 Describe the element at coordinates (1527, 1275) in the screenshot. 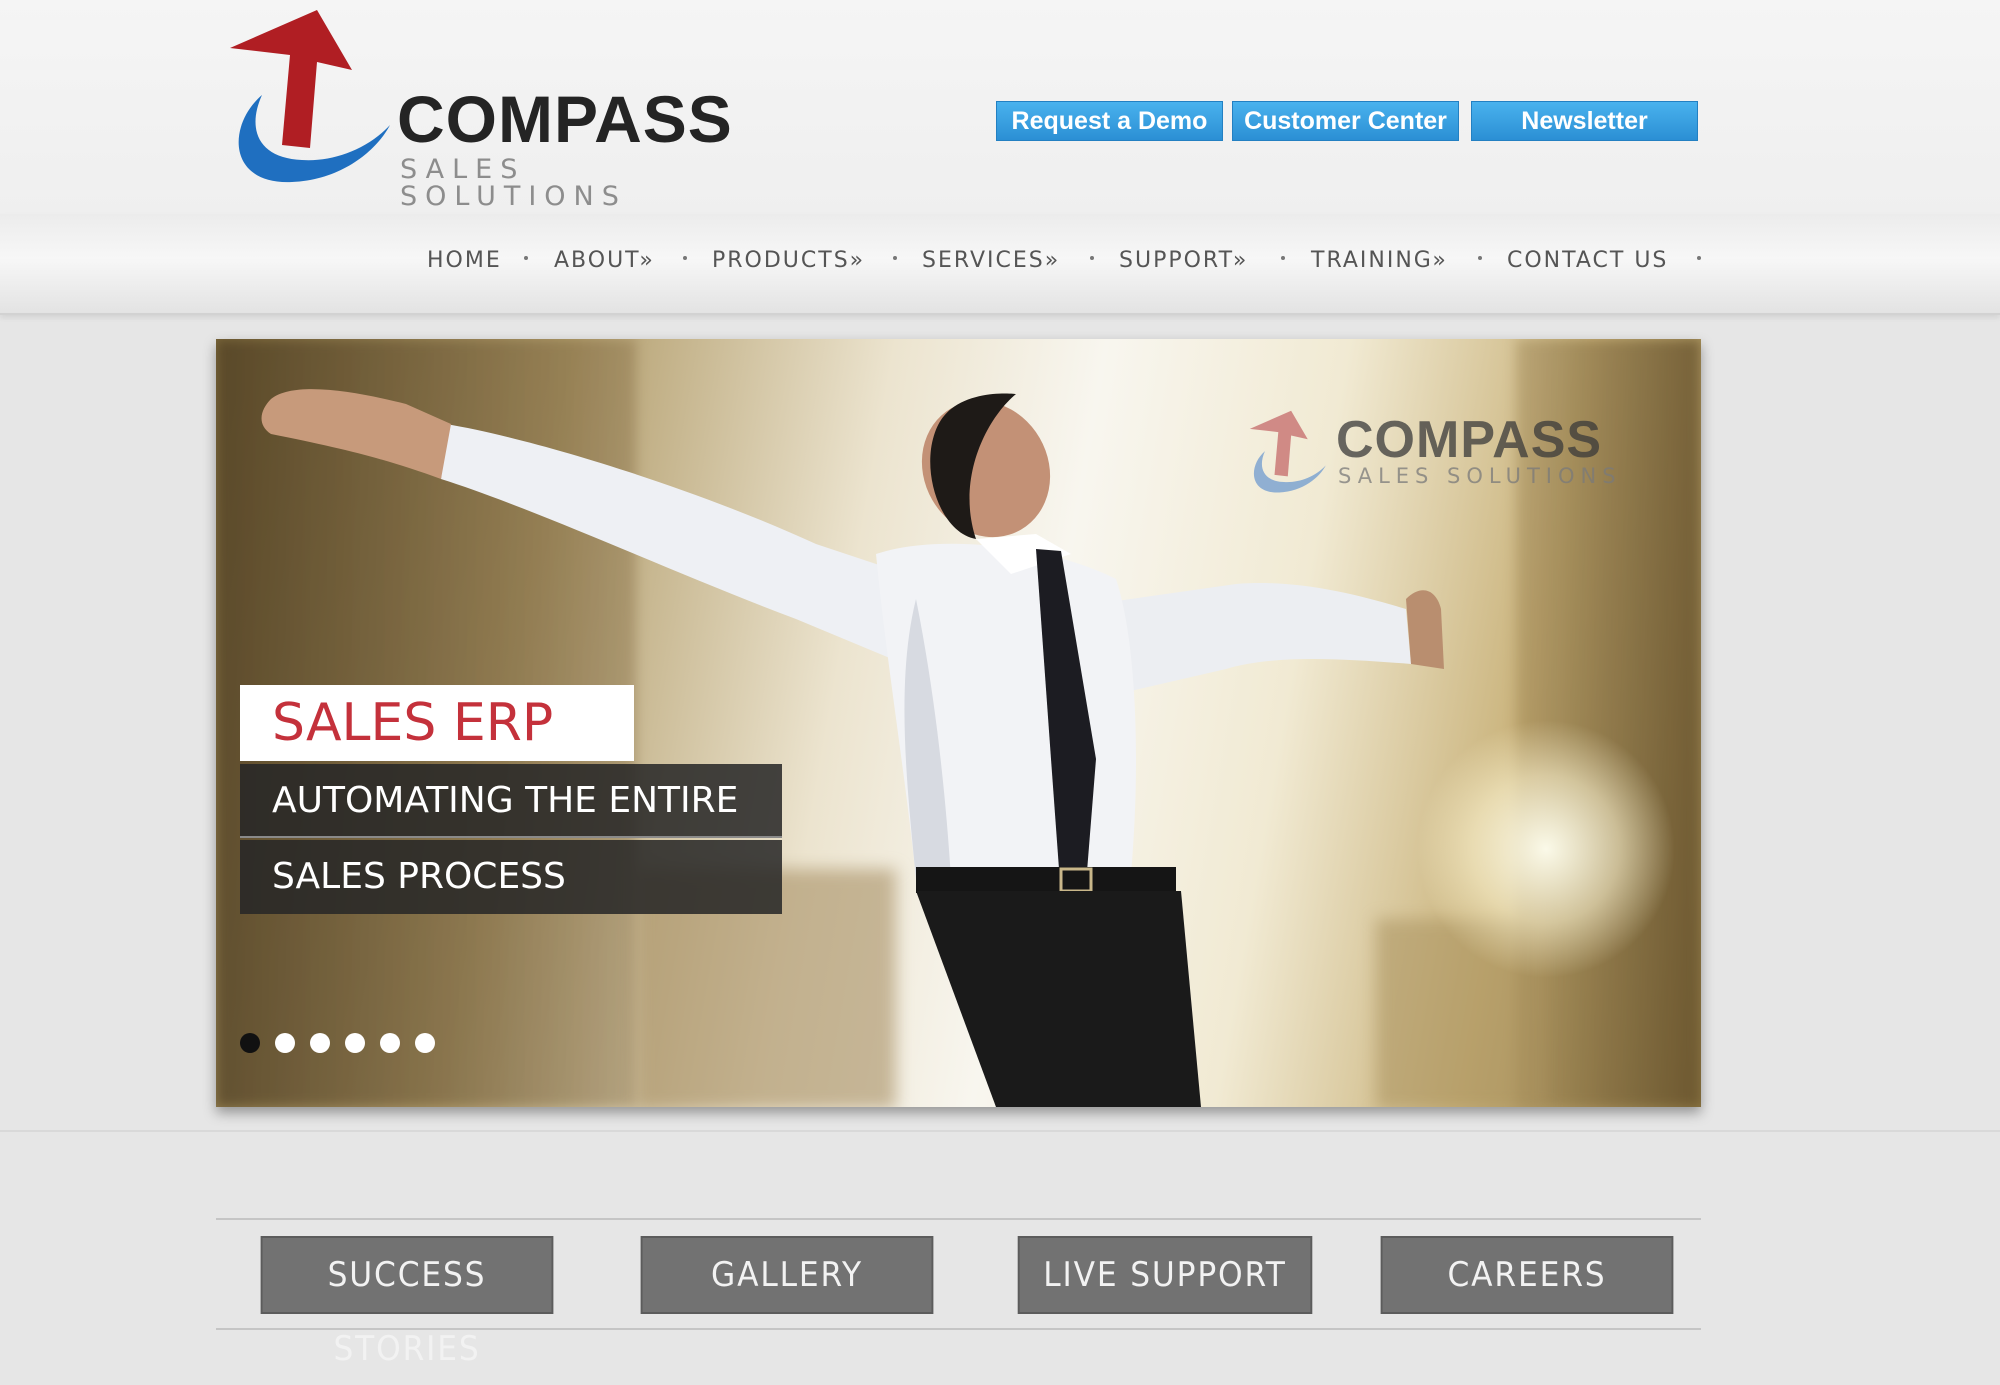

I see `careers-button: CAREERS` at that location.